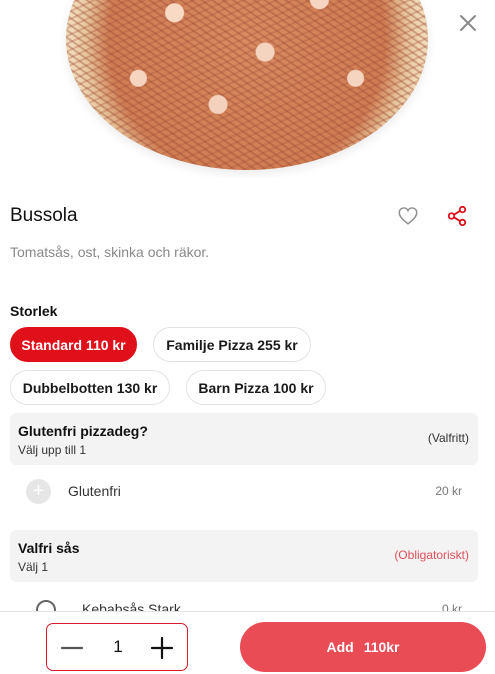  I want to click on size-chip-standard: Standard 110 kr, so click(73, 344).